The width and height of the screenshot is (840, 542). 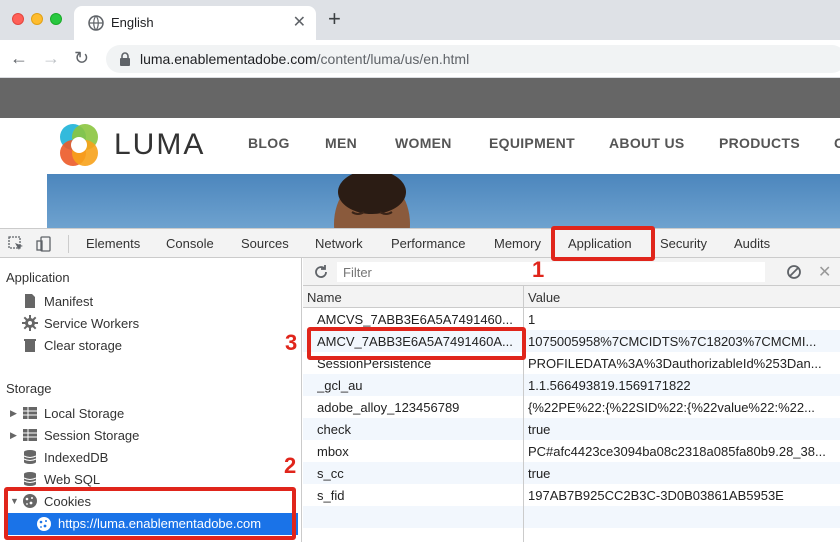 I want to click on sidebar-item-label: IndexedDB, so click(x=76, y=457).